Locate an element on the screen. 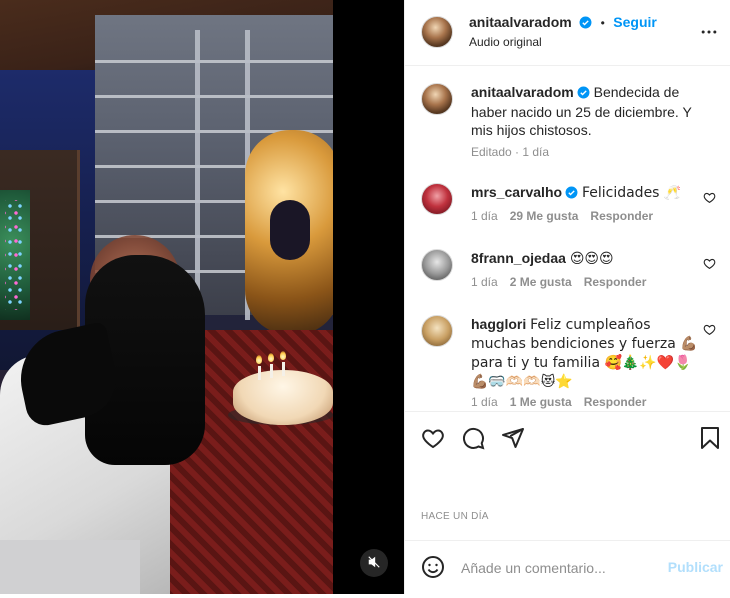  birthday-cake is located at coordinates (283, 397).